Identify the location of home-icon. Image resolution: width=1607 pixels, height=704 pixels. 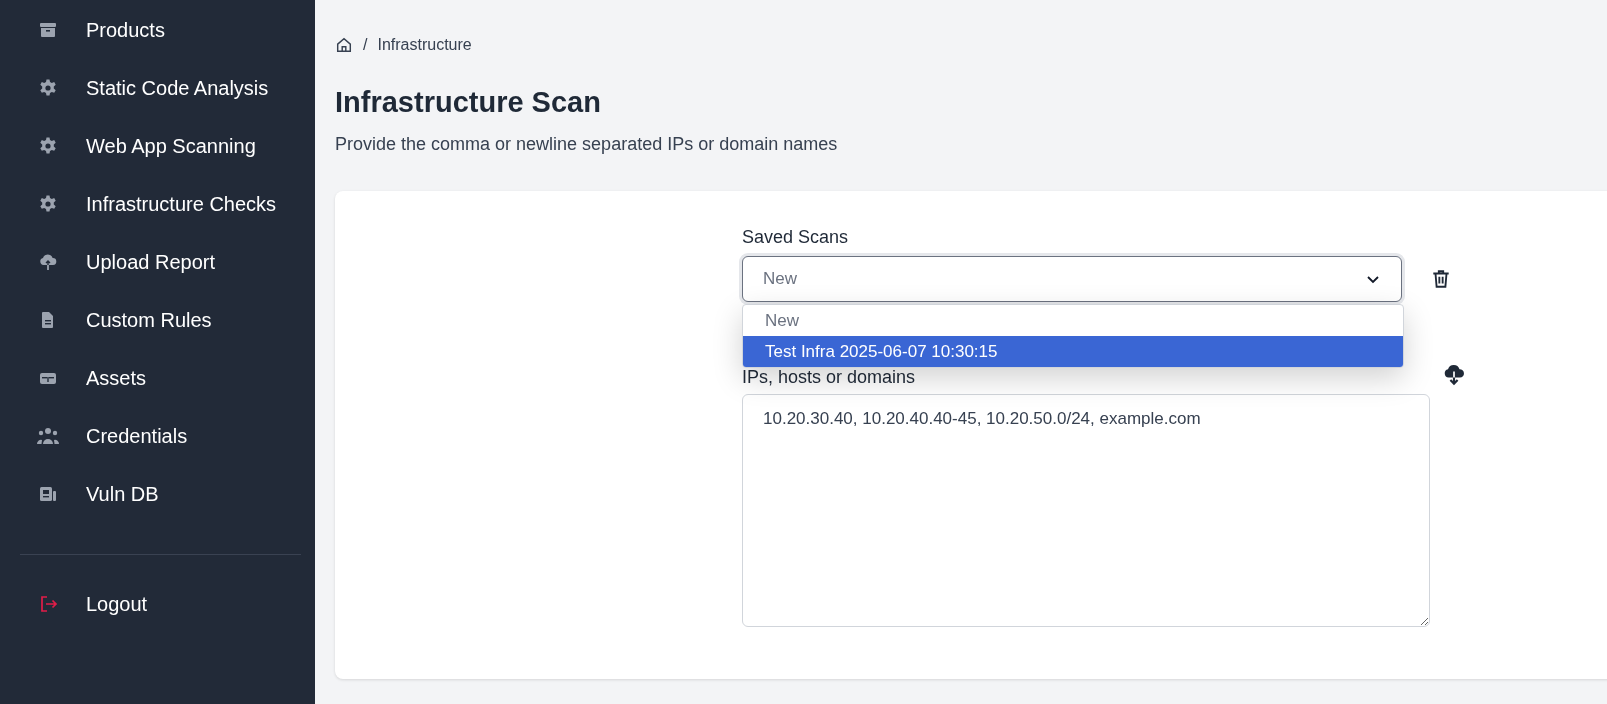
(344, 45).